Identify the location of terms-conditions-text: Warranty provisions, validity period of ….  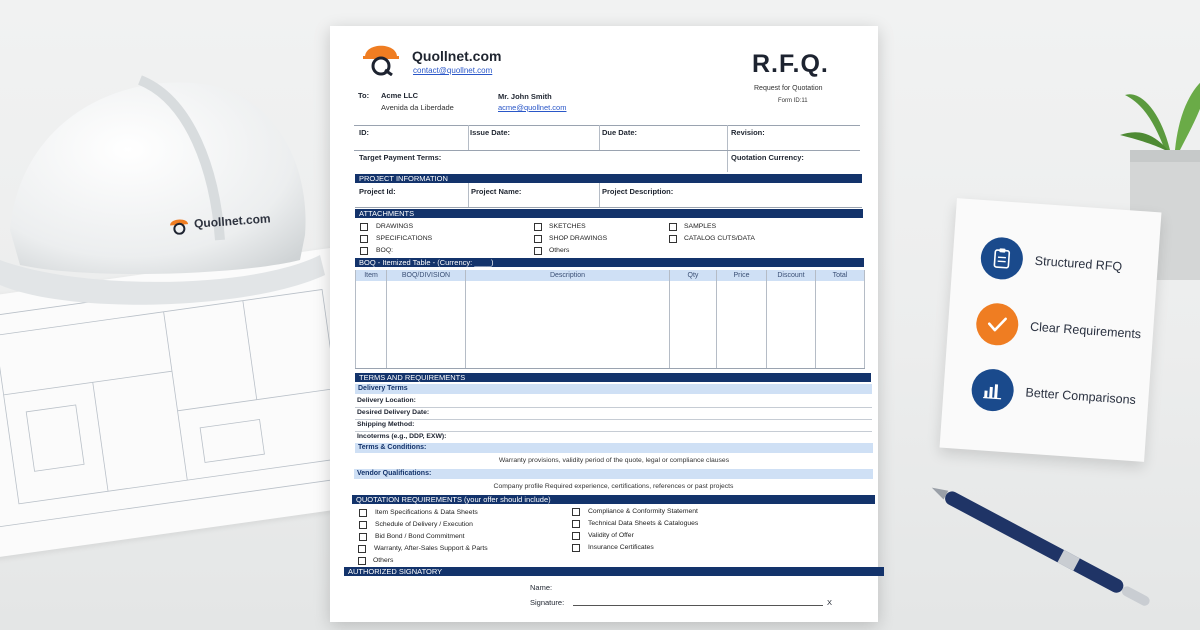
(614, 460).